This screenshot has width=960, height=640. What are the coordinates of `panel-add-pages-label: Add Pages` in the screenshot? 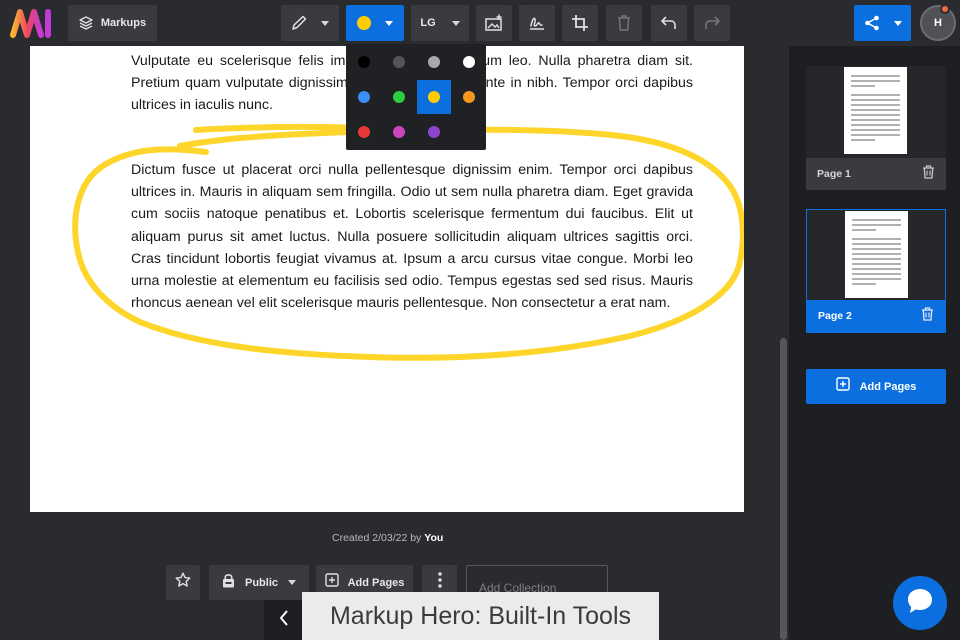 It's located at (888, 386).